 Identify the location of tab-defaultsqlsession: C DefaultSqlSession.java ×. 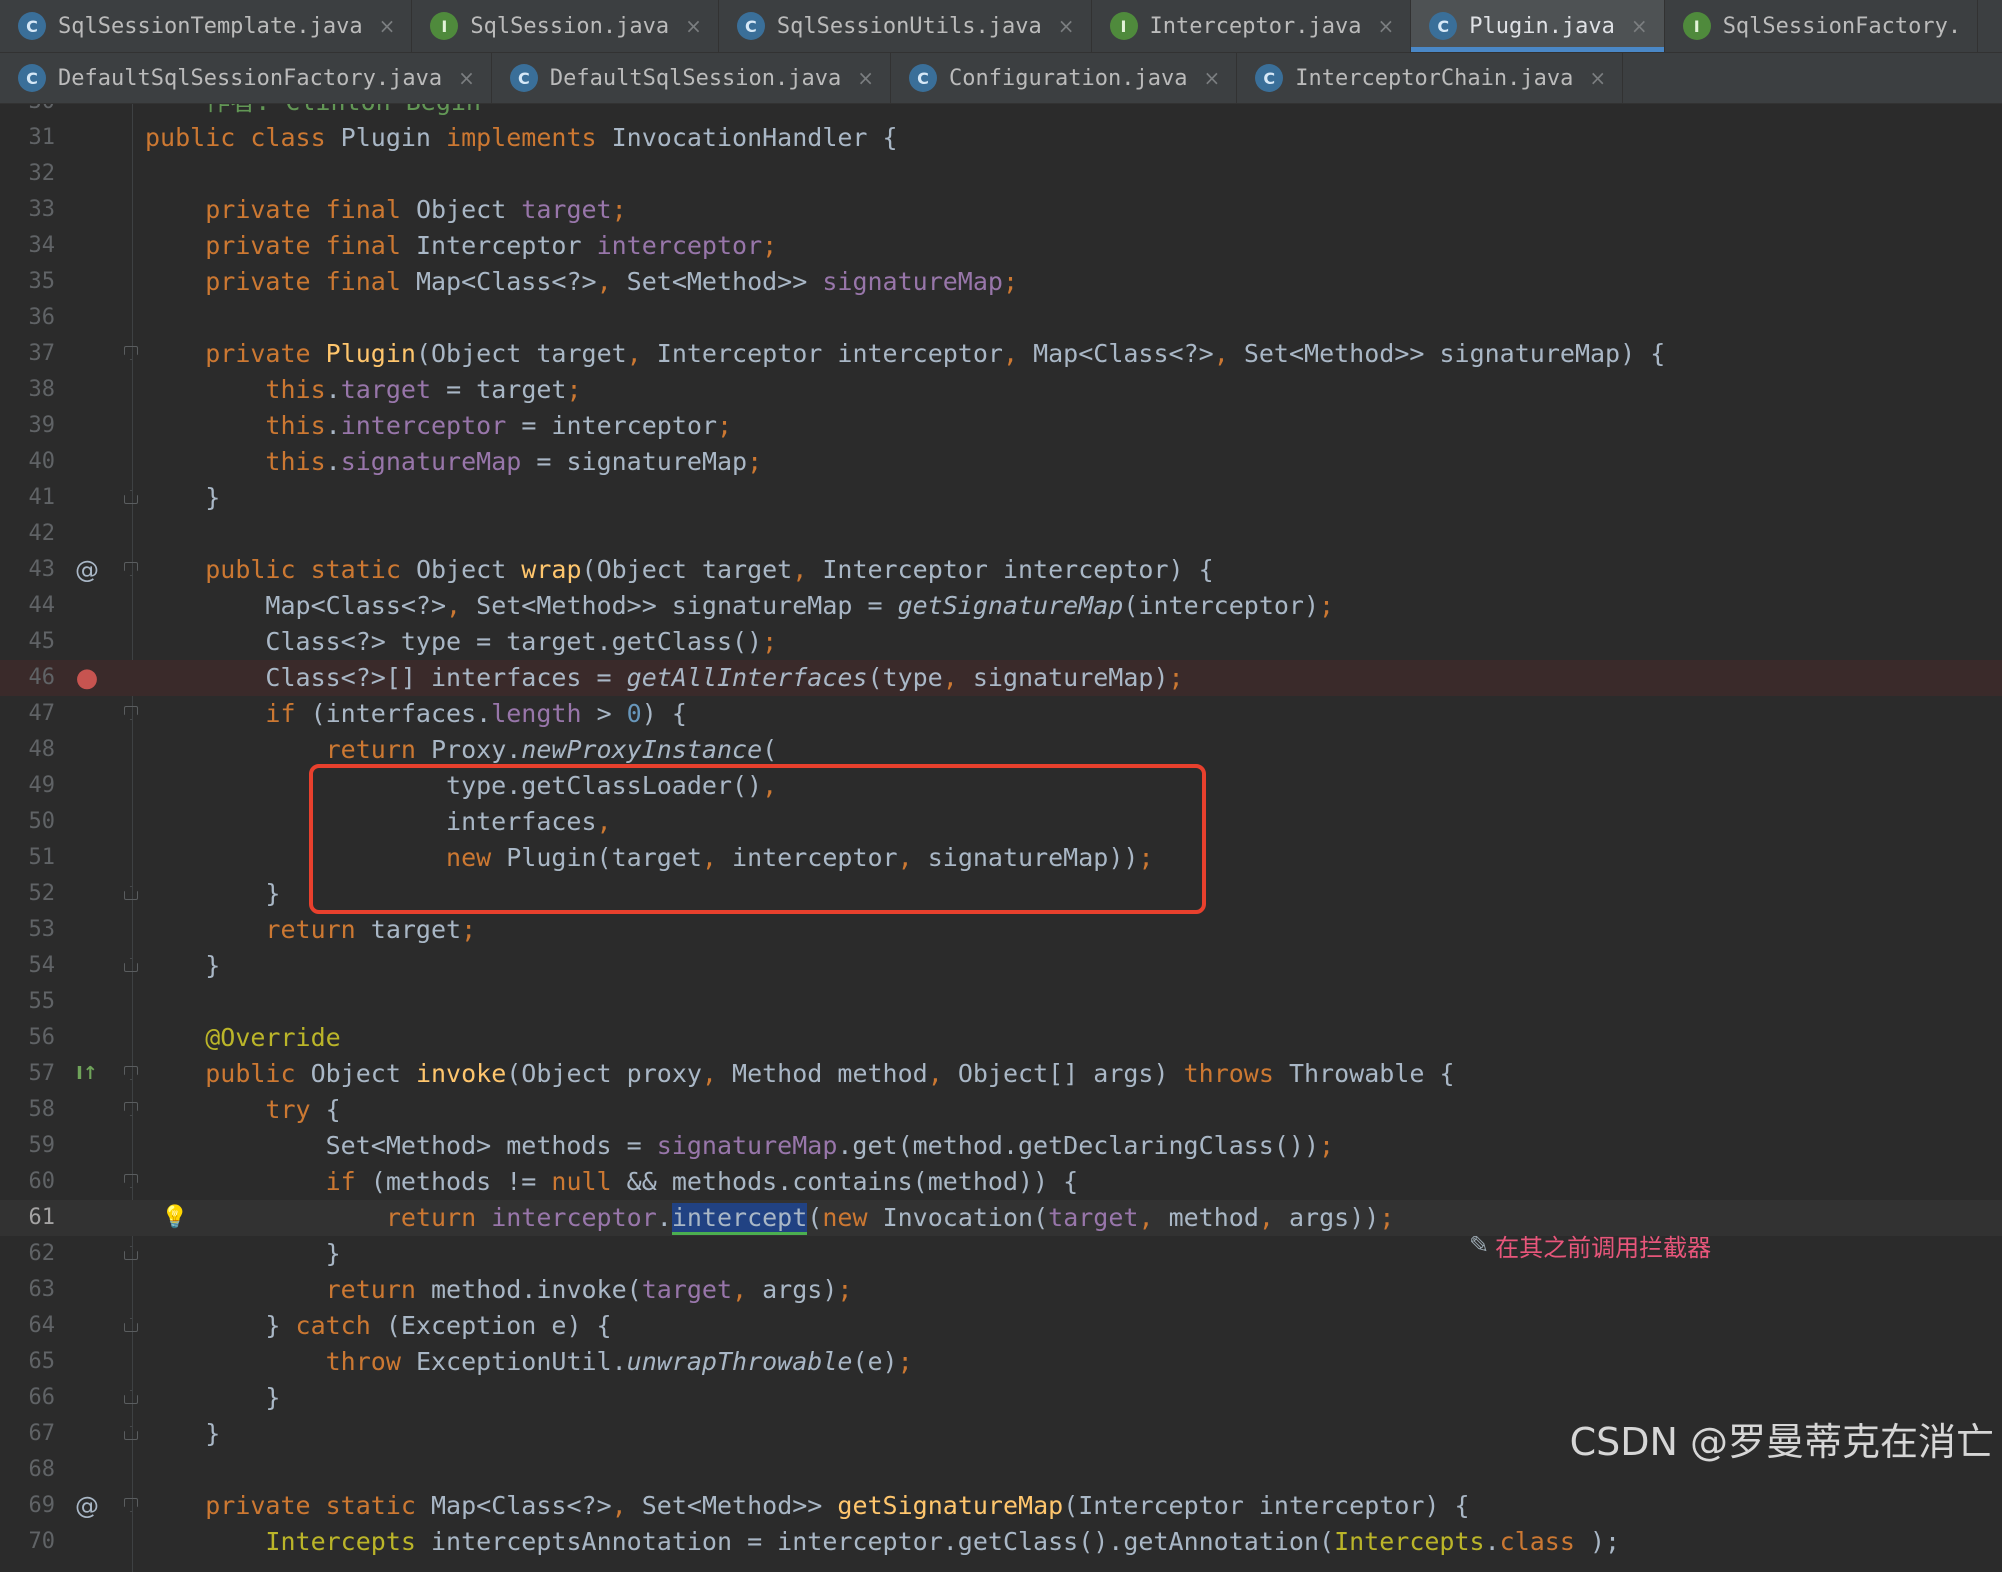
(692, 78).